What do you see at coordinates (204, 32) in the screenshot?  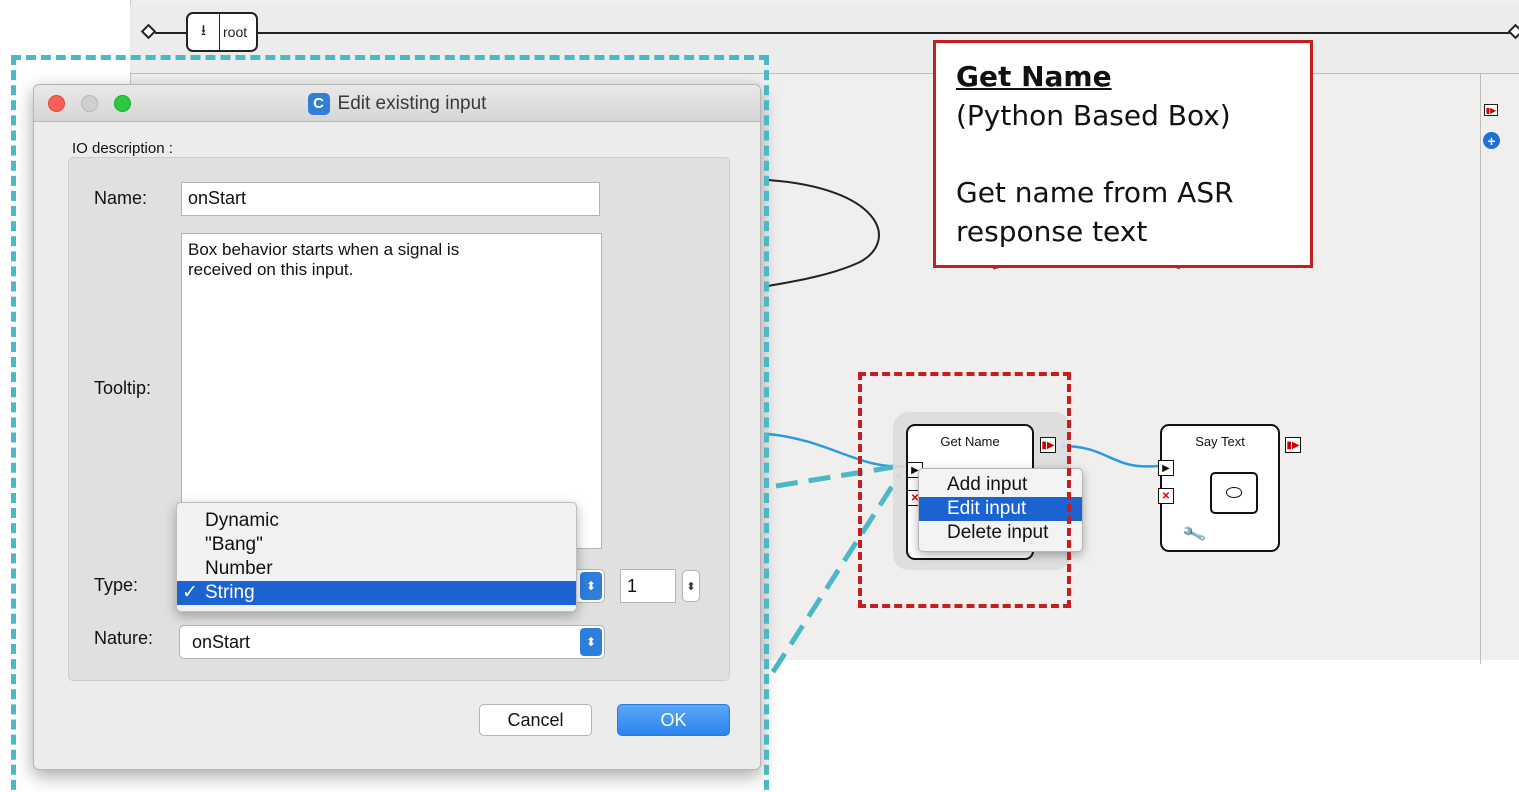 I see `import-arrow-icon: ⭳` at bounding box center [204, 32].